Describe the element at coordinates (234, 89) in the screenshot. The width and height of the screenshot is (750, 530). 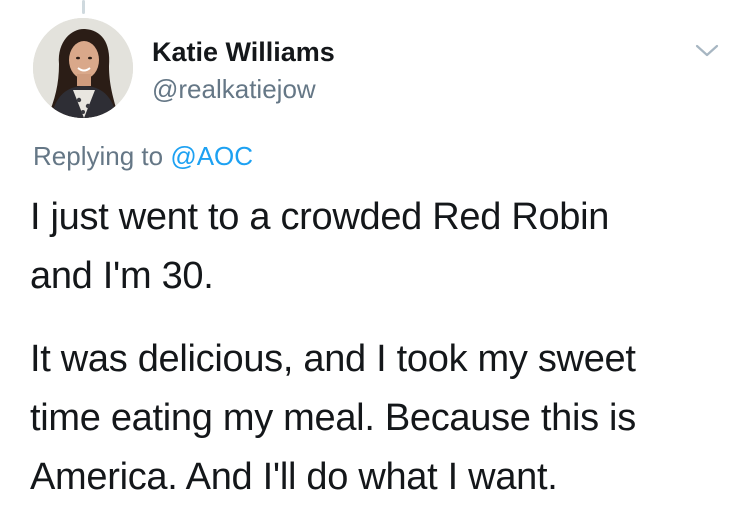
I see `user-handle: @realkatiejow` at that location.